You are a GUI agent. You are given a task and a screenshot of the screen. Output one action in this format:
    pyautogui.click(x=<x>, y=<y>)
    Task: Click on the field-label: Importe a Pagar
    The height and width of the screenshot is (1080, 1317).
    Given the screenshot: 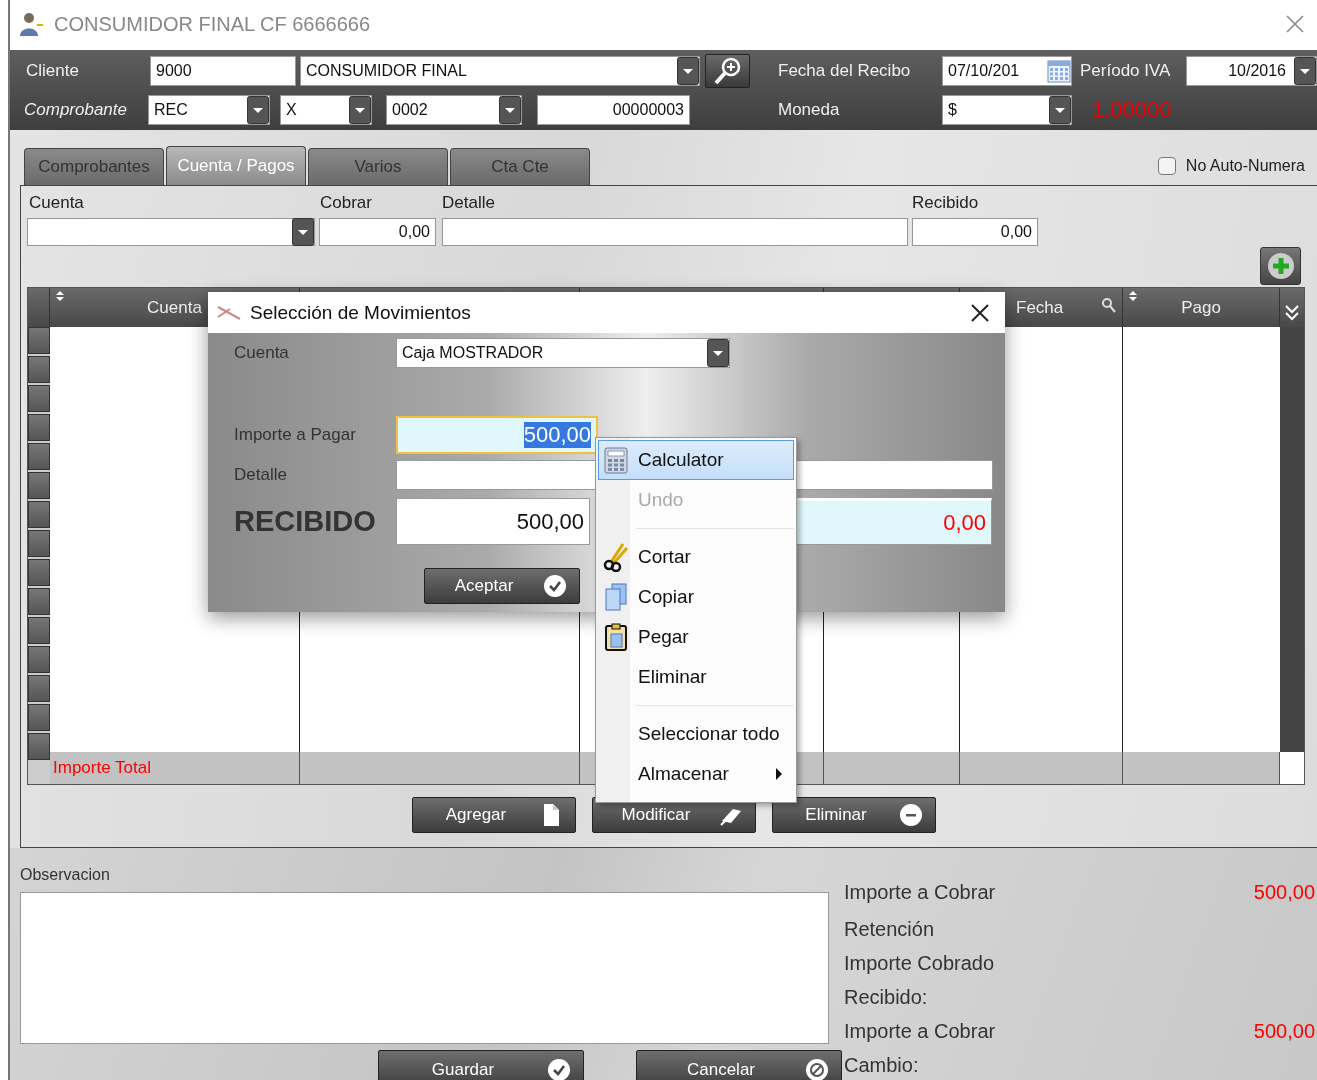 What is the action you would take?
    pyautogui.click(x=295, y=435)
    